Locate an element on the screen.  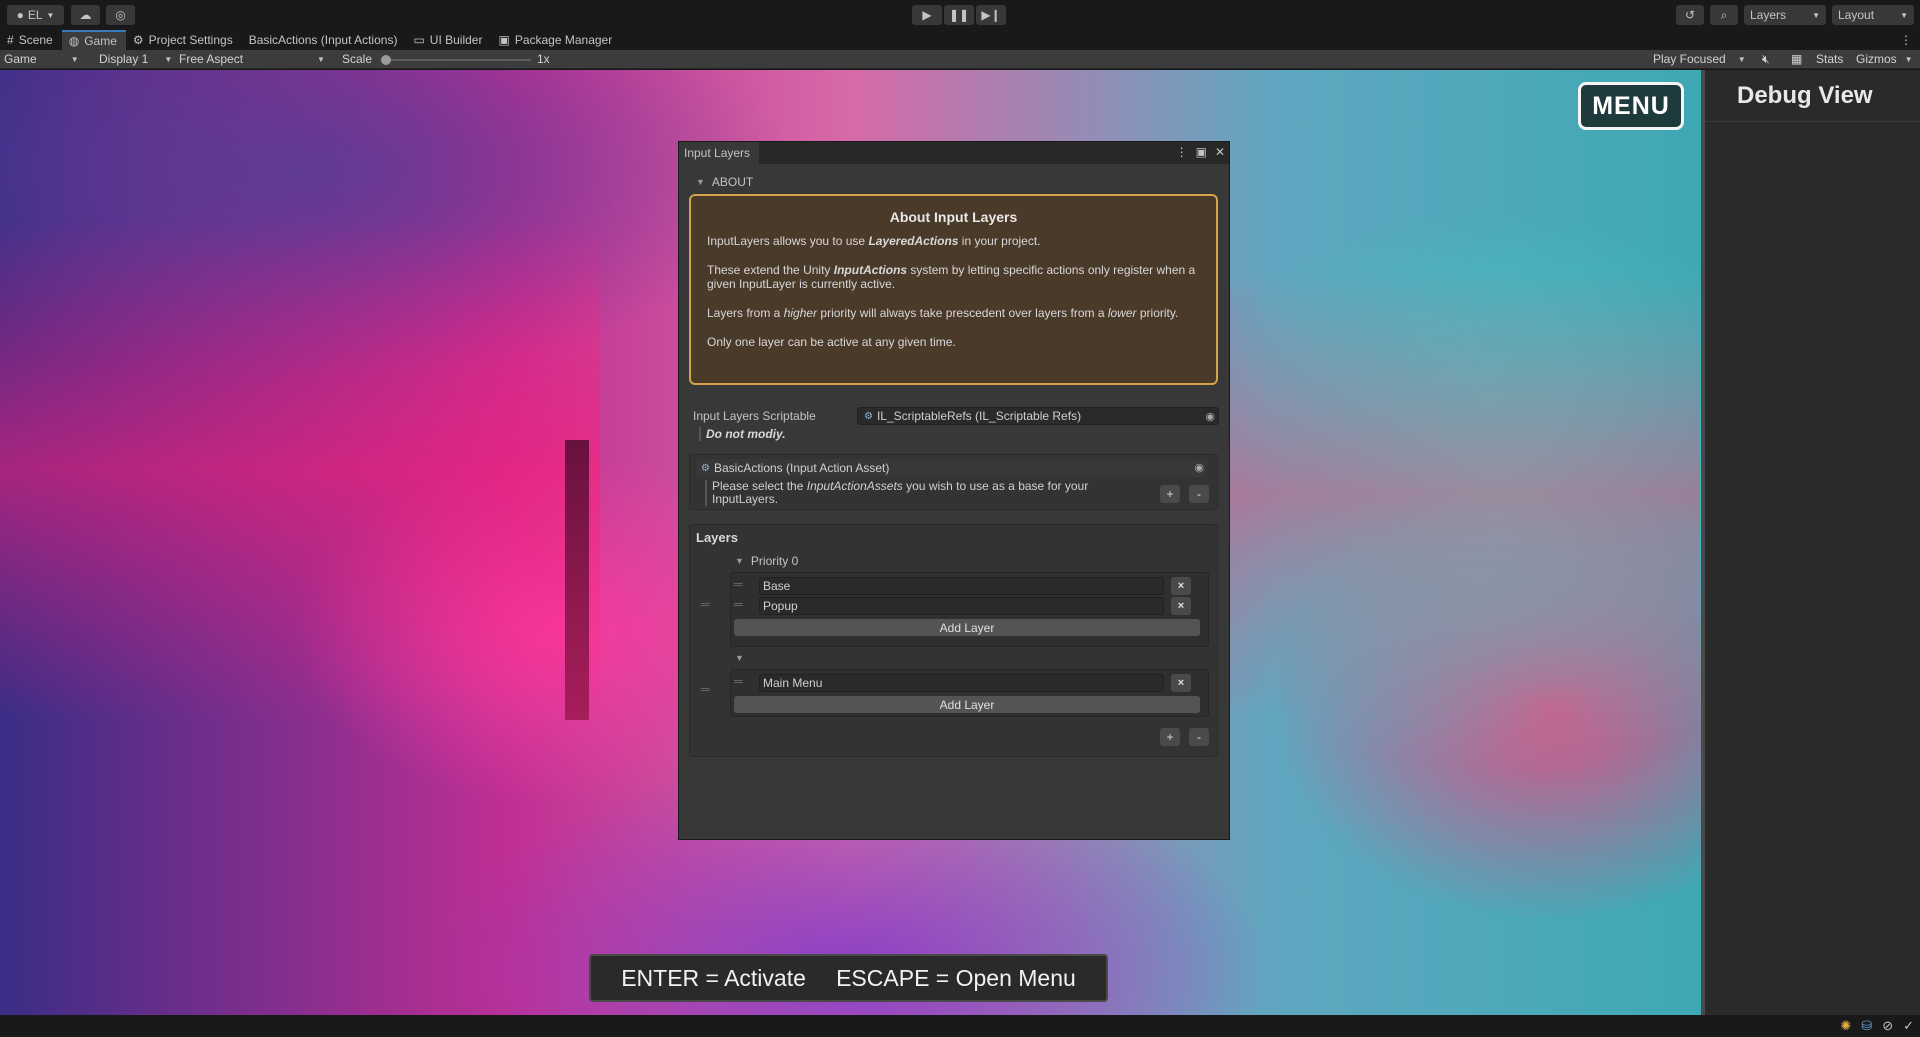
tab-label: UI Builder is located at coordinates (456, 40).